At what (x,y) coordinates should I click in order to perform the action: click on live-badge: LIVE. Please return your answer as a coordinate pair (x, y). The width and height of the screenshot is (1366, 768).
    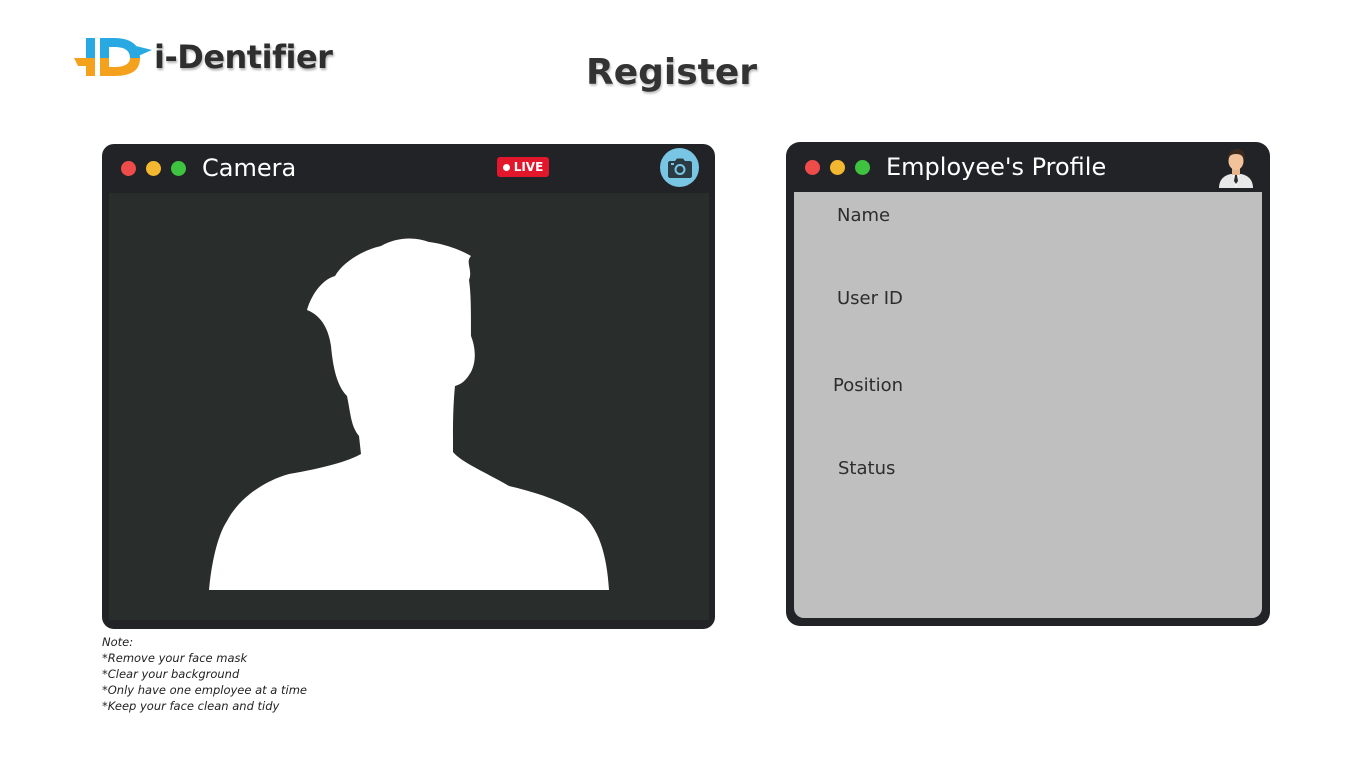
    Looking at the image, I should click on (523, 167).